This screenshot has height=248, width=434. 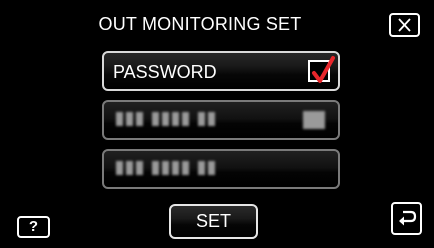 I want to click on help-button: ?, so click(x=33, y=227).